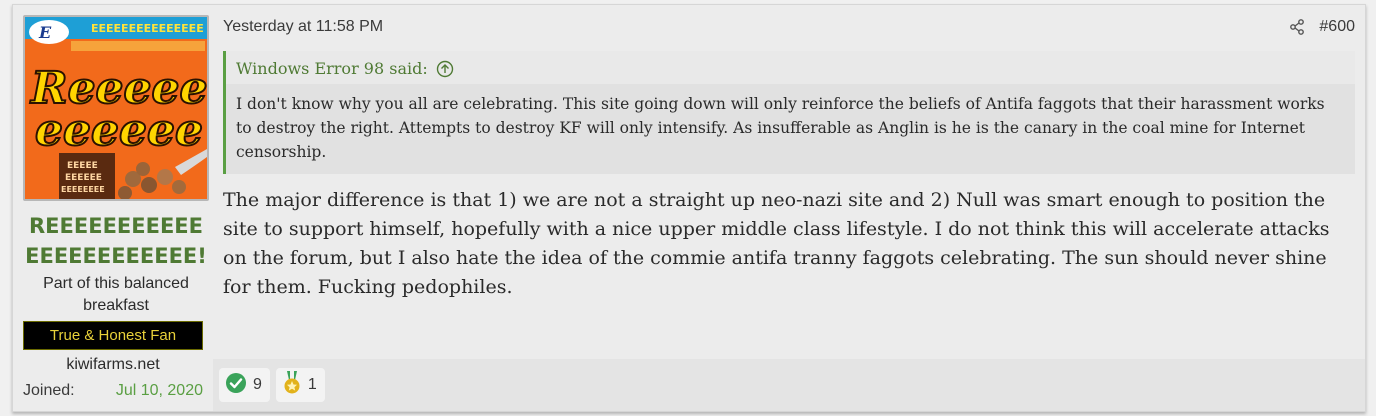 The width and height of the screenshot is (1376, 416). Describe the element at coordinates (292, 385) in the screenshot. I see `medal-icon` at that location.